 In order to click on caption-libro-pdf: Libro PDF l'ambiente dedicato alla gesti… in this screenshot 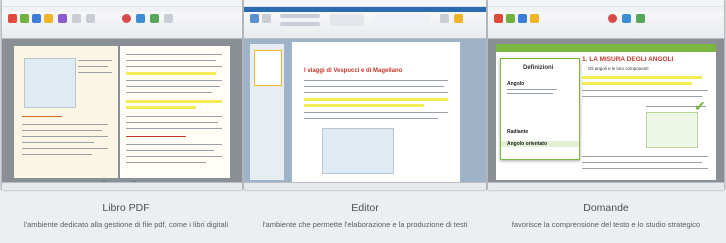, I will do `click(126, 215)`.